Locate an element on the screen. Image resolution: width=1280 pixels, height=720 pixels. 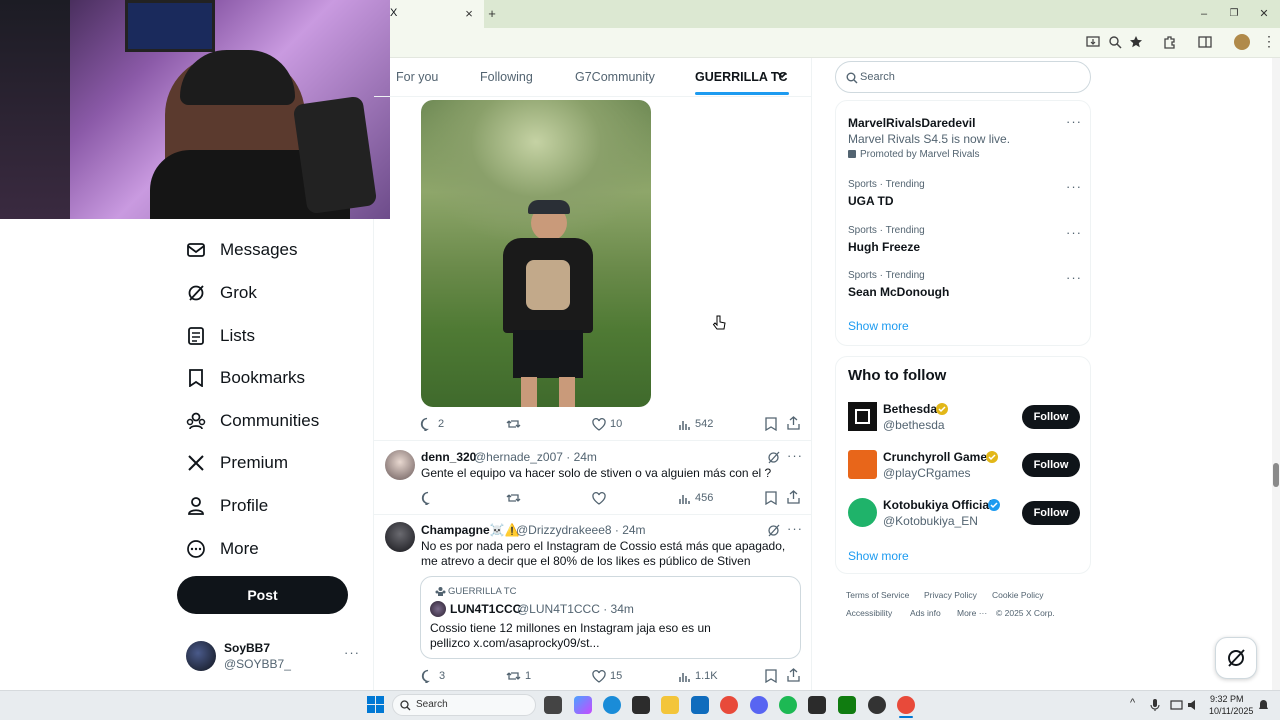
nav-premium: Premium is located at coordinates (237, 463).